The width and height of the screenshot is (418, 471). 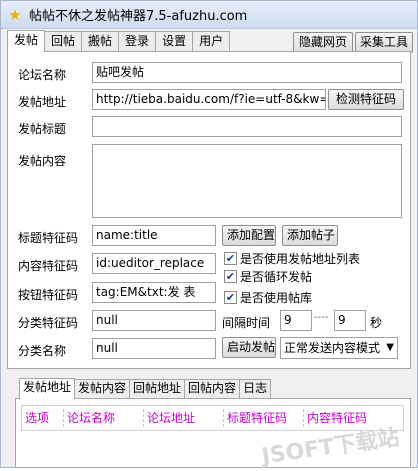 What do you see at coordinates (213, 434) in the screenshot?
I see `post-url-grid: 选项 论坛名称 论坛地址 标题特征码 内容特征码 JSOFT下载站` at bounding box center [213, 434].